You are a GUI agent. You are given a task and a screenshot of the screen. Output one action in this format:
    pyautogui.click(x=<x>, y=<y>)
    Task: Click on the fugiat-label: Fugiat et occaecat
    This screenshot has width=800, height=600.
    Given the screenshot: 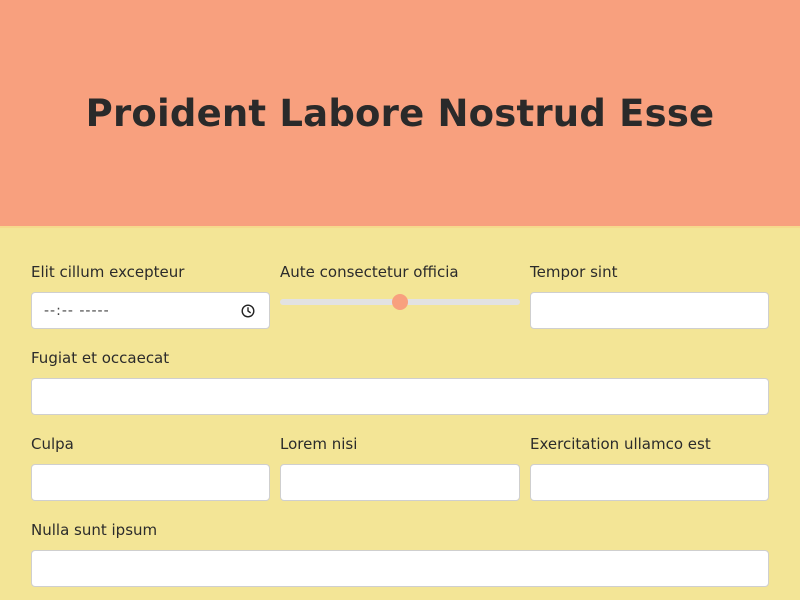 What is the action you would take?
    pyautogui.click(x=100, y=358)
    